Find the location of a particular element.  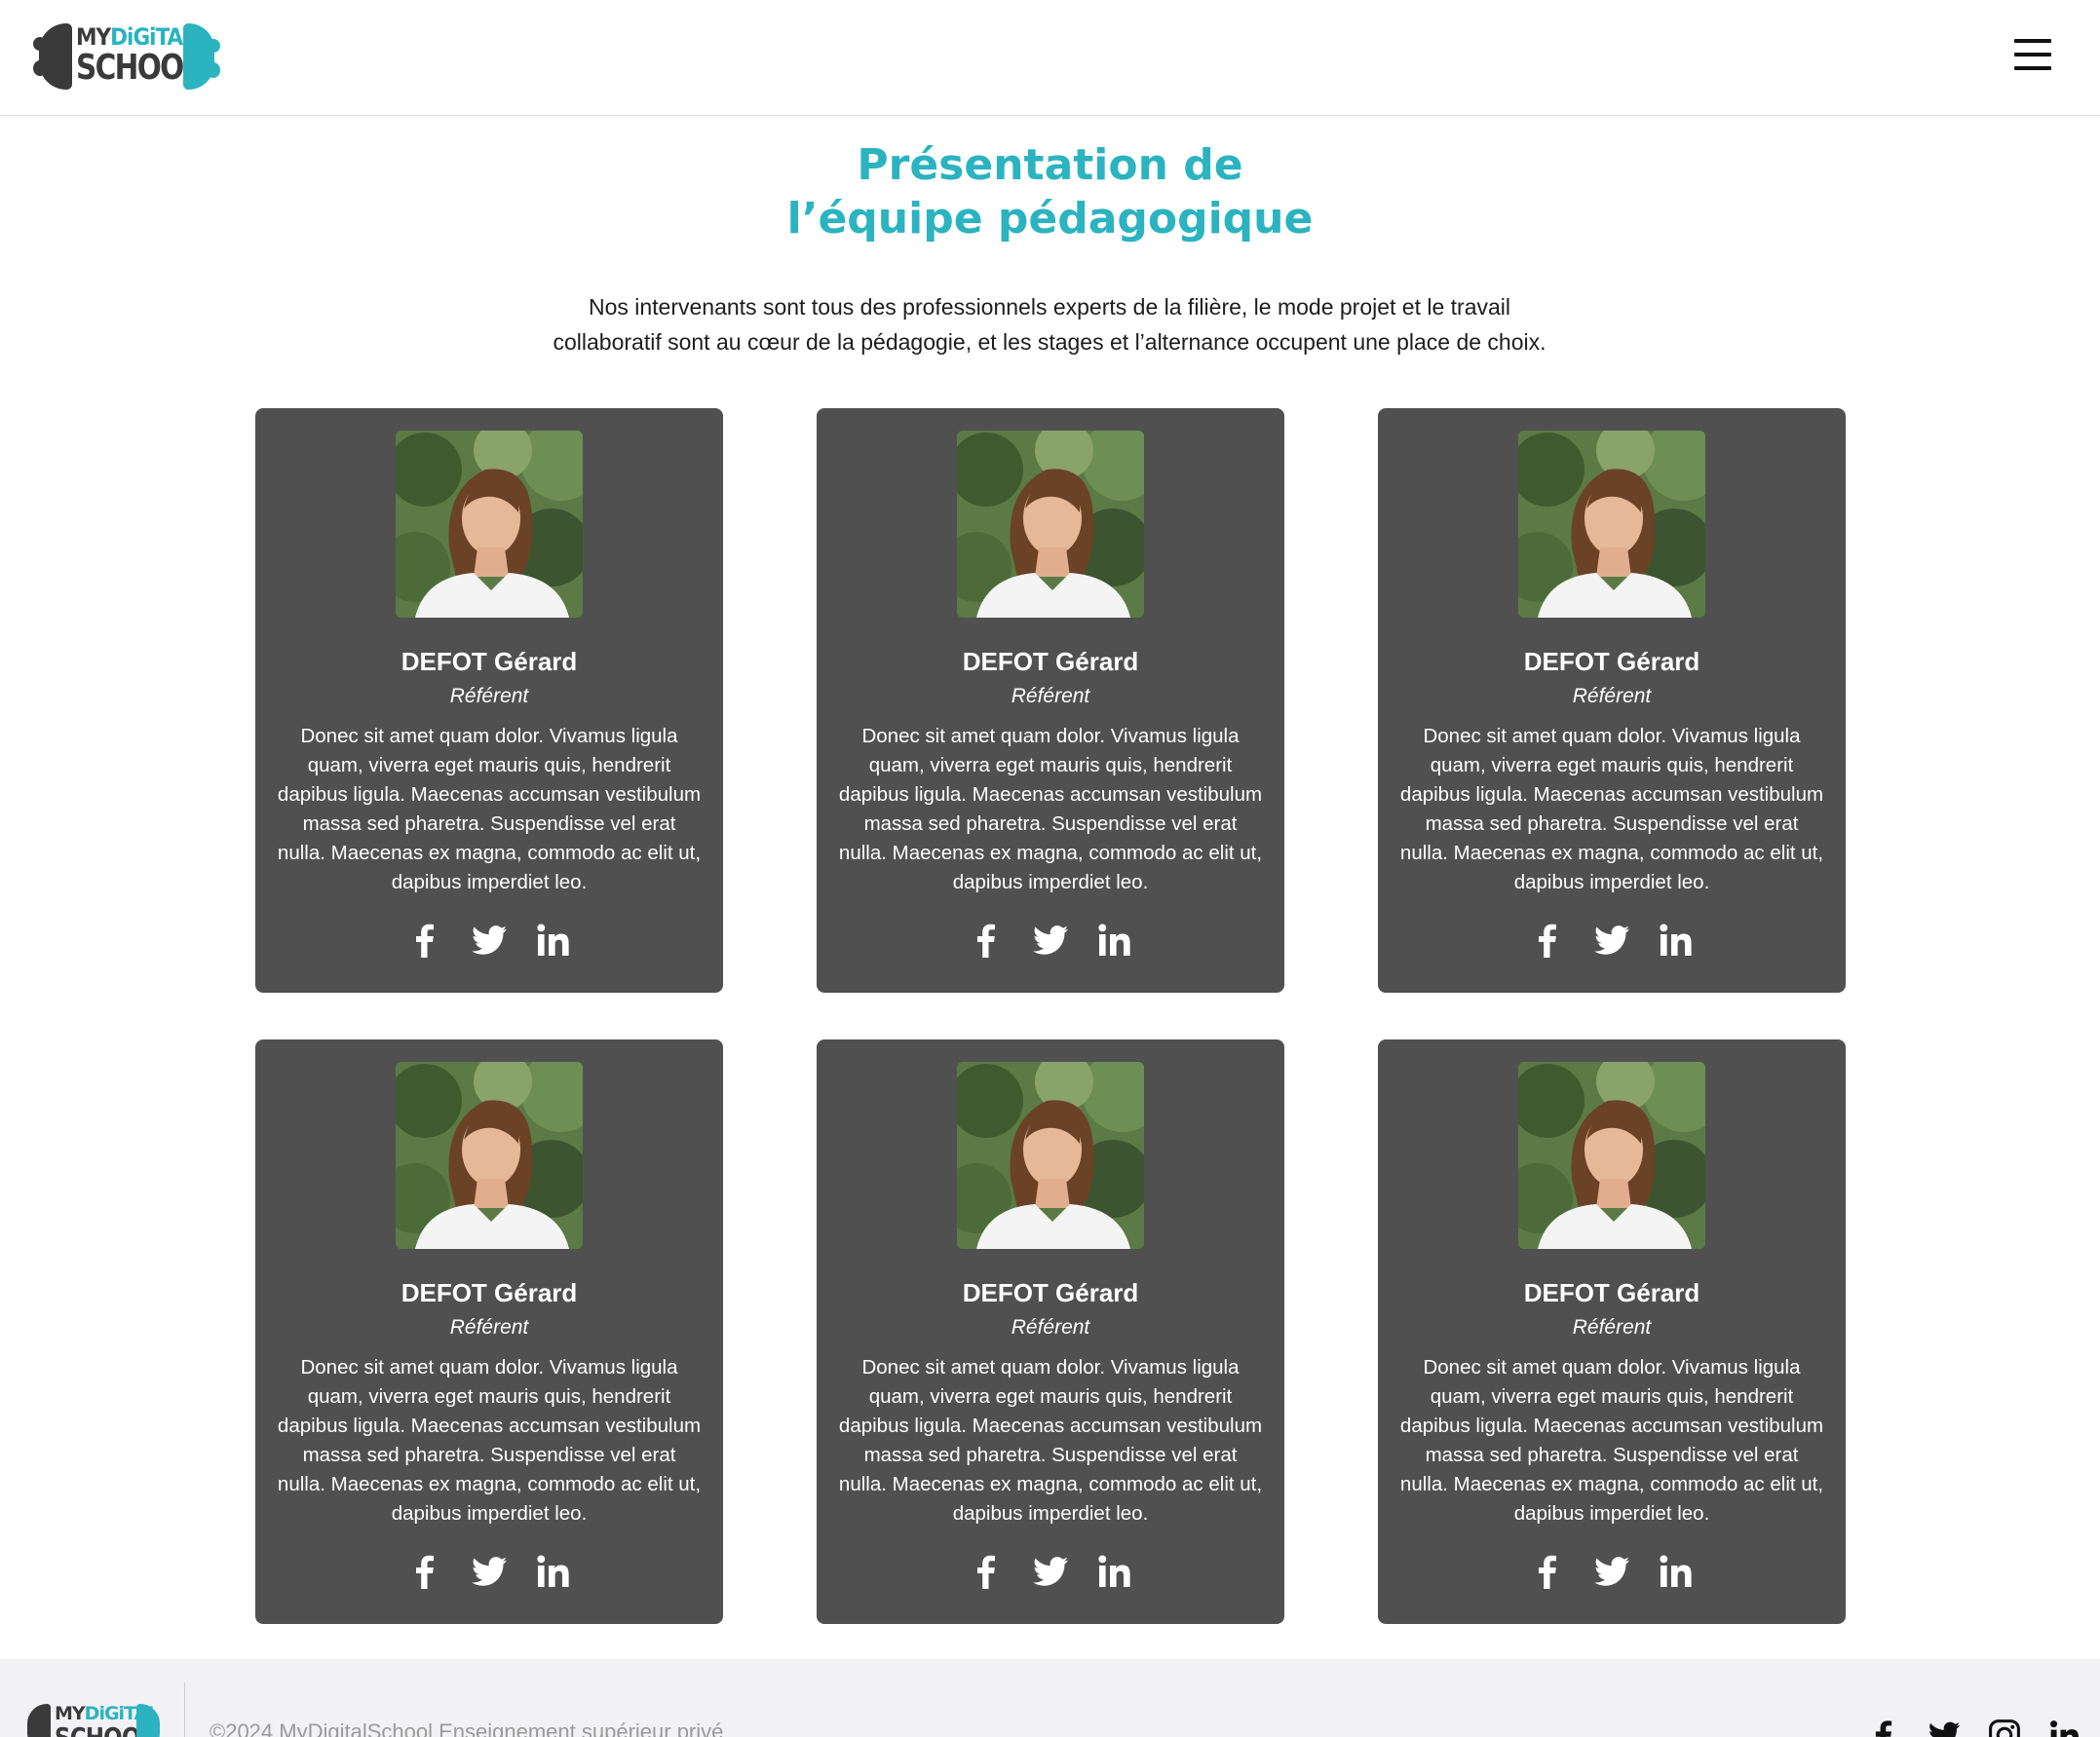

logo-brain-right-shape is located at coordinates (201, 56).